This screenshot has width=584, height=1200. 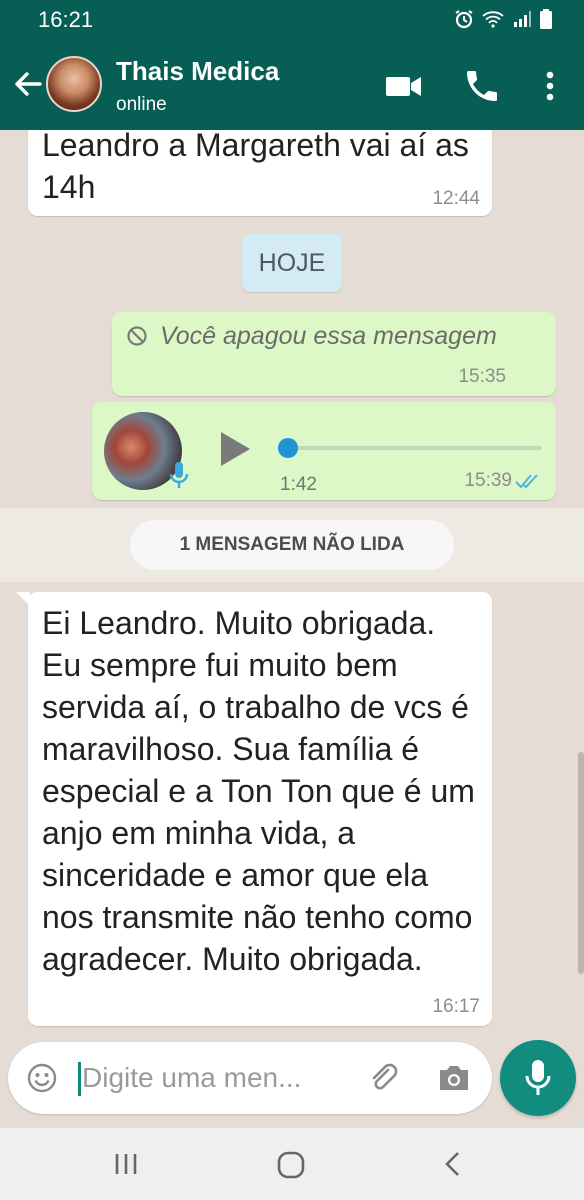 What do you see at coordinates (23, 599) in the screenshot?
I see `bubble-tail` at bounding box center [23, 599].